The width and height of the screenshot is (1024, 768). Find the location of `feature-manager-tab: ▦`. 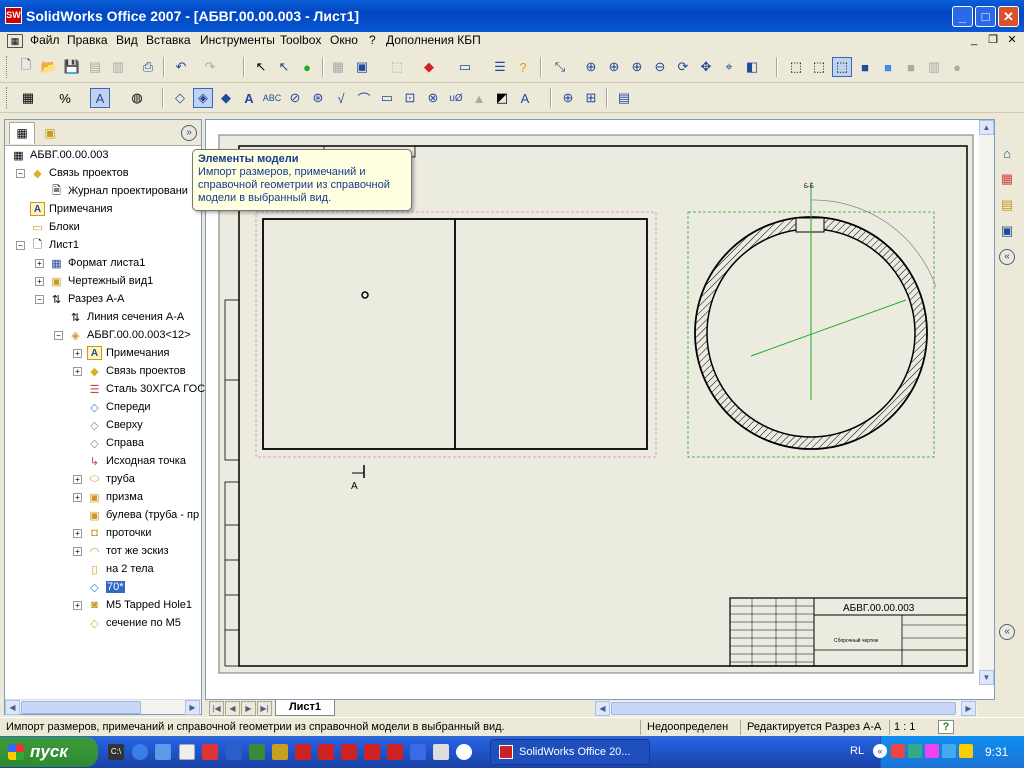

feature-manager-tab: ▦ is located at coordinates (22, 133).